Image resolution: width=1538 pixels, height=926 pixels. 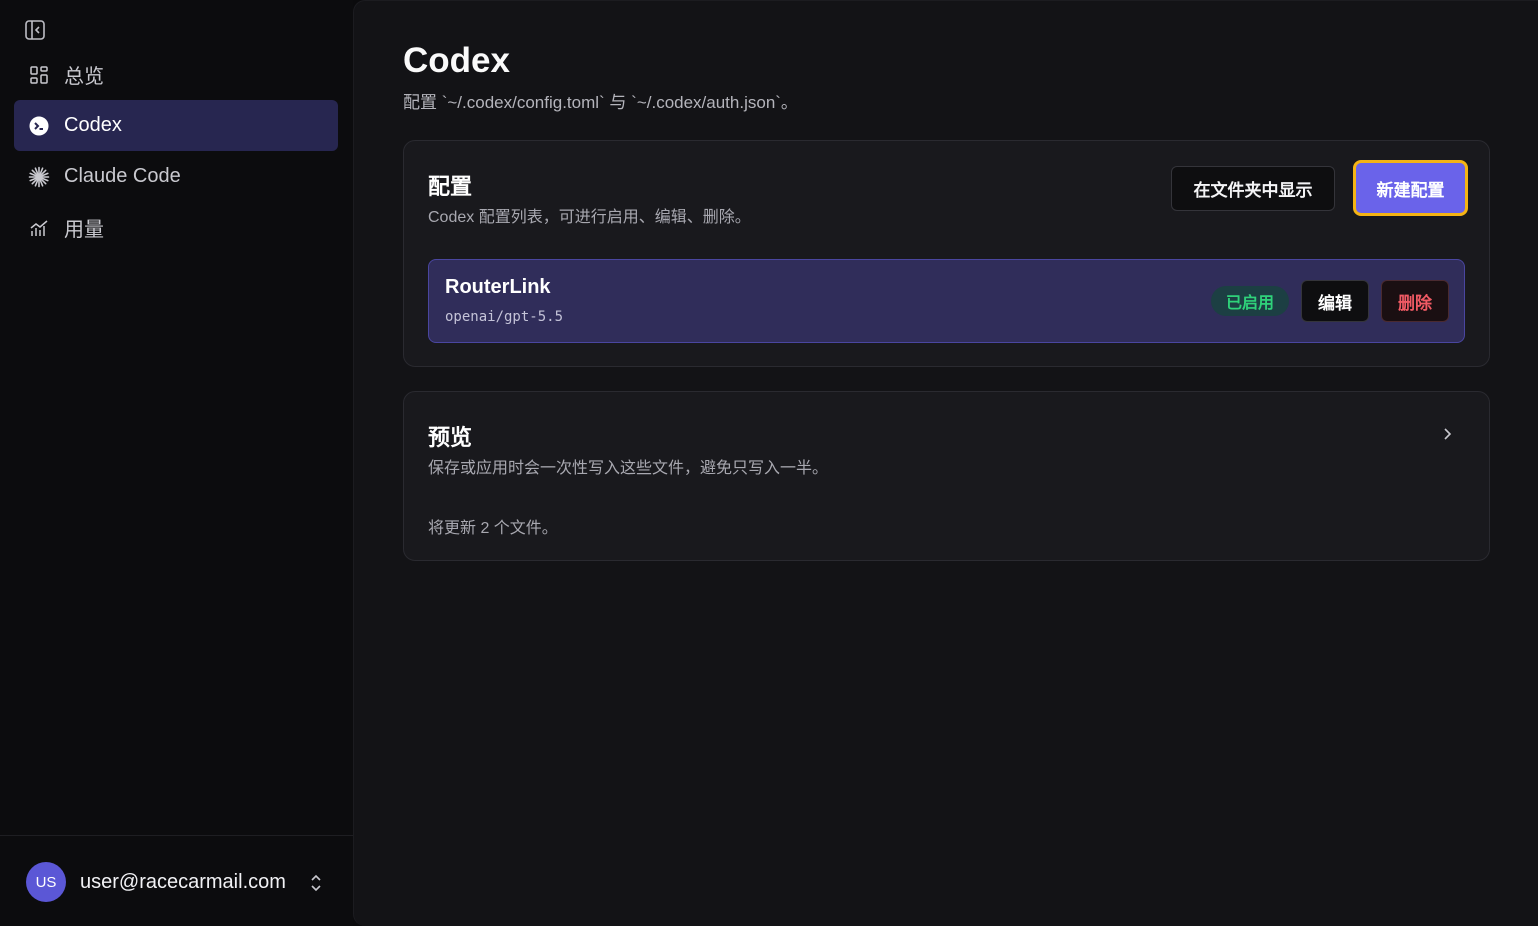 I want to click on chevron-up-down-icon, so click(x=316, y=883).